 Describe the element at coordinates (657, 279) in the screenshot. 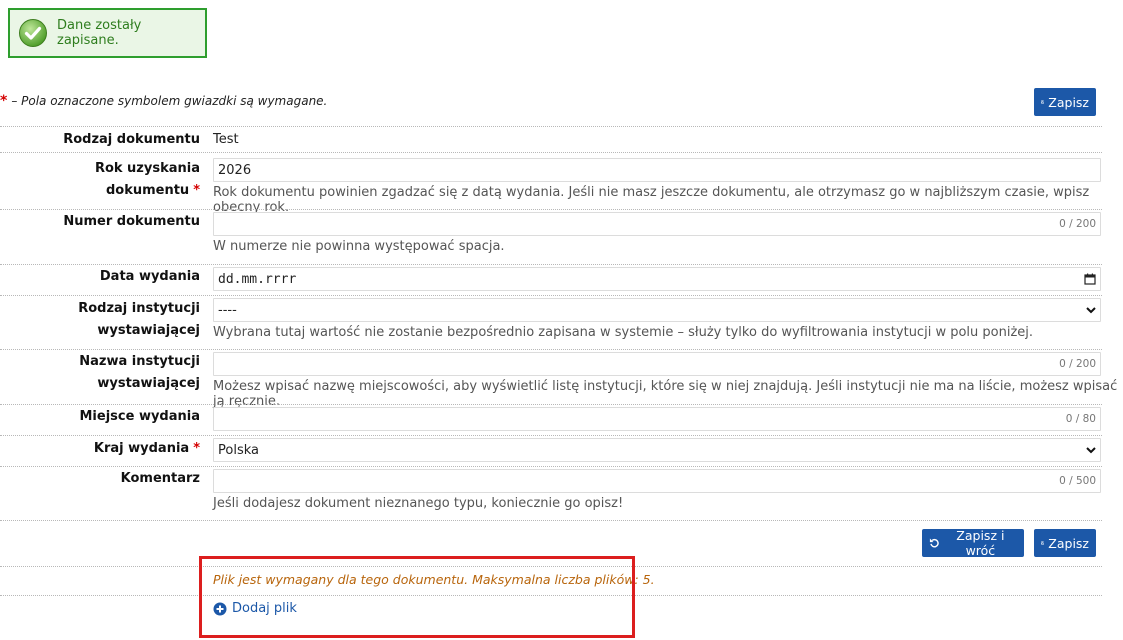

I see `issue-date-input: dd.mm.rrrr` at that location.